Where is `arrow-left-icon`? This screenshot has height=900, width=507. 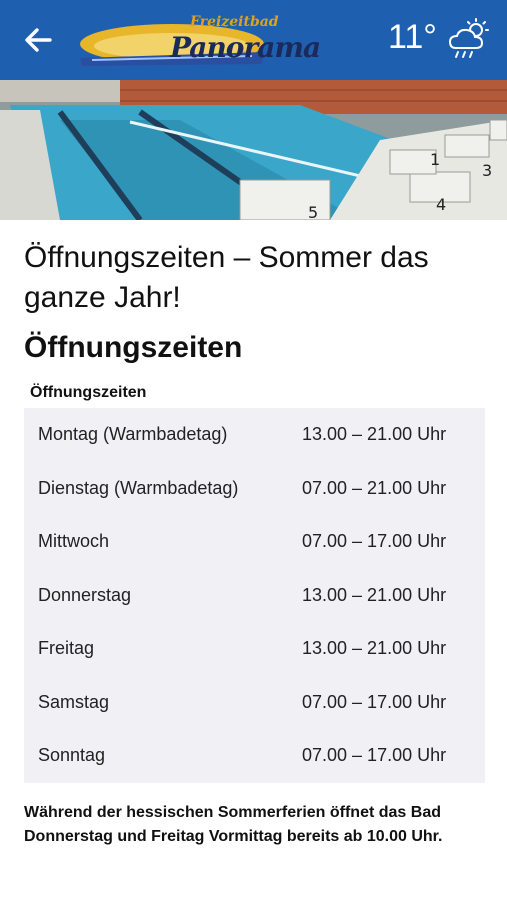 arrow-left-icon is located at coordinates (38, 40).